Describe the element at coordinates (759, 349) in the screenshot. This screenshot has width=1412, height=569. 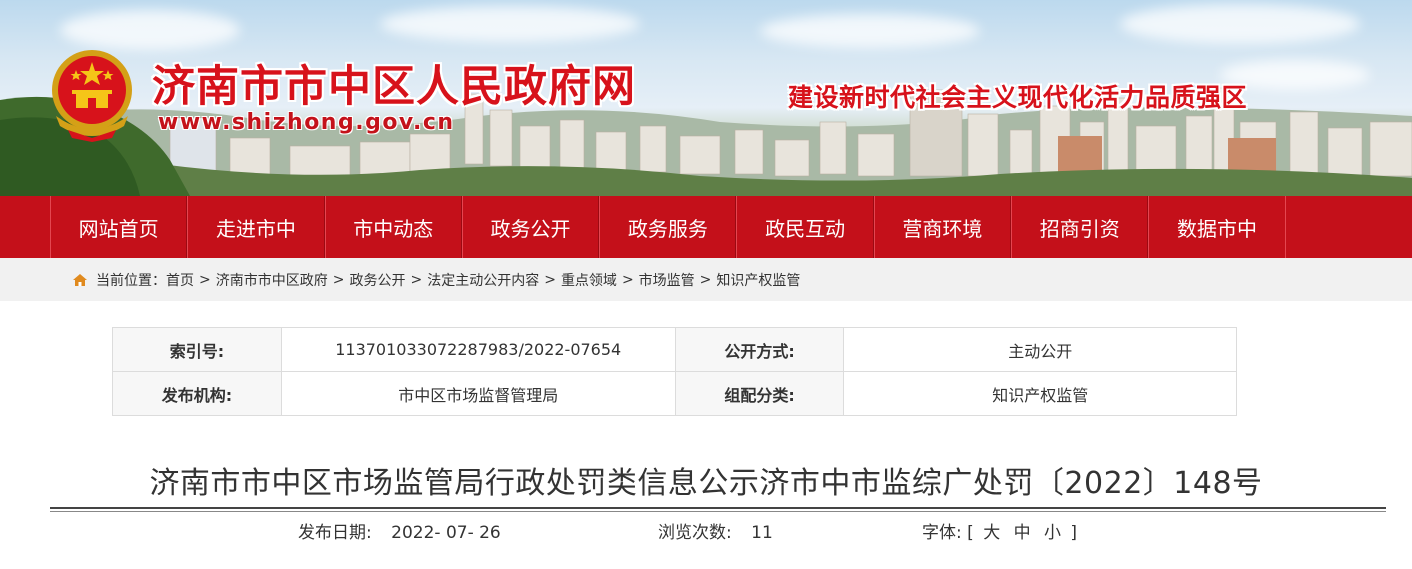
I see `open-method-label: 公开方式:` at that location.